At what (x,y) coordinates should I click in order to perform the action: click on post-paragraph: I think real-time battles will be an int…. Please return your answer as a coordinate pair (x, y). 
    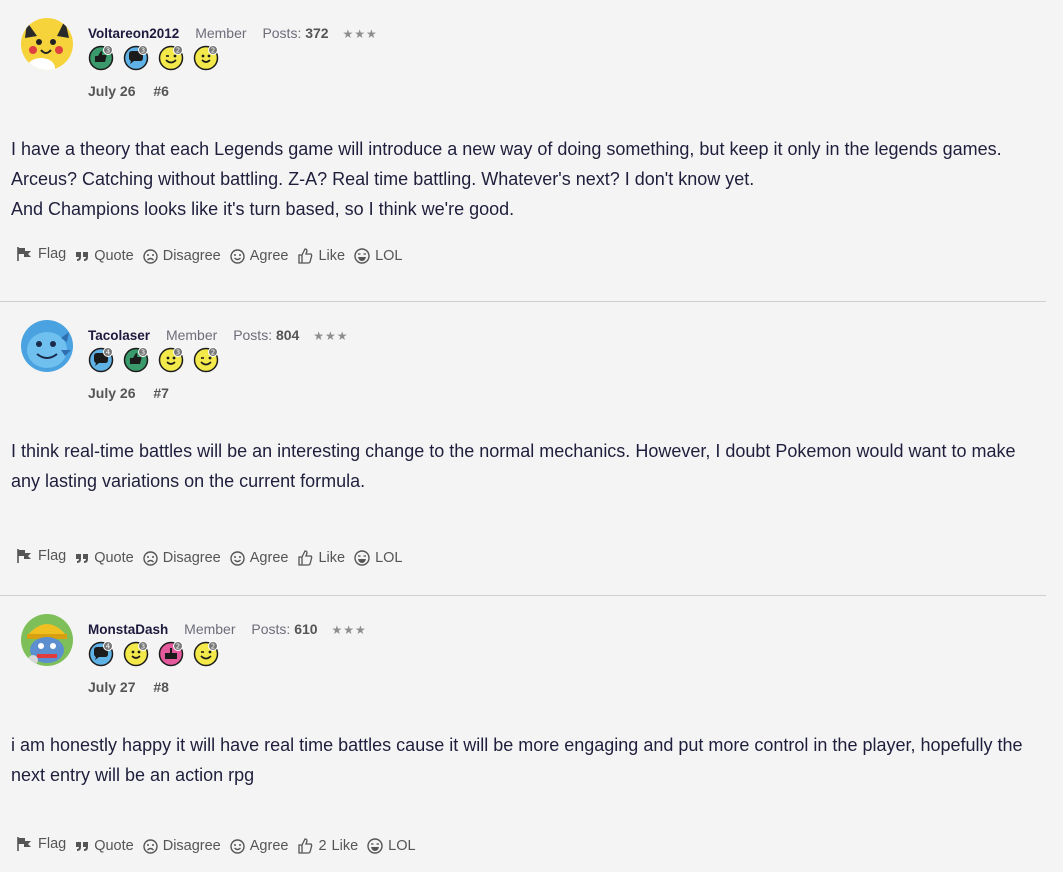
    Looking at the image, I should click on (513, 466).